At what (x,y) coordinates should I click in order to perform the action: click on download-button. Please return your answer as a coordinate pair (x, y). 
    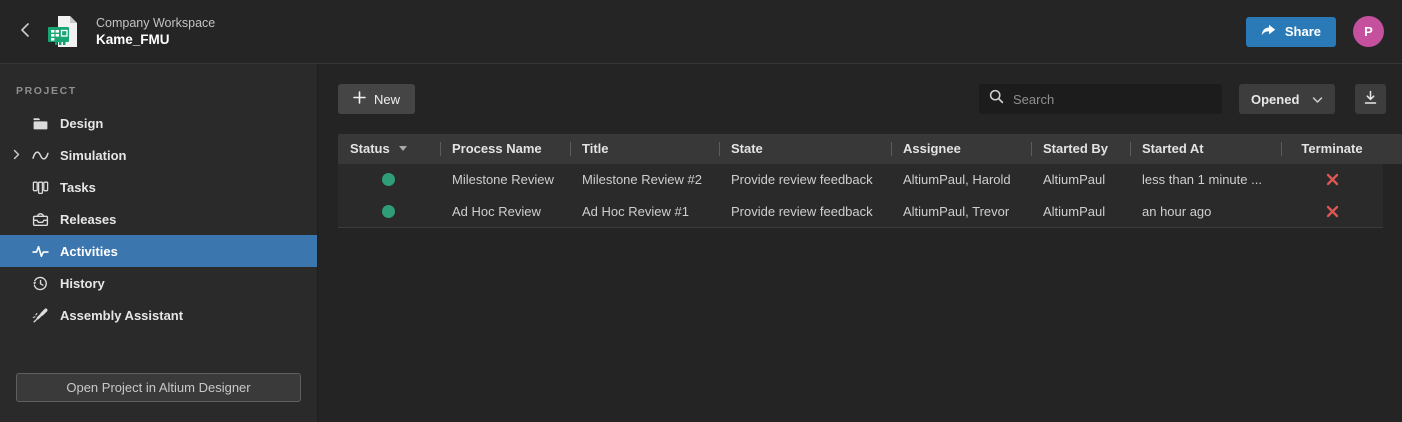
    Looking at the image, I should click on (1370, 99).